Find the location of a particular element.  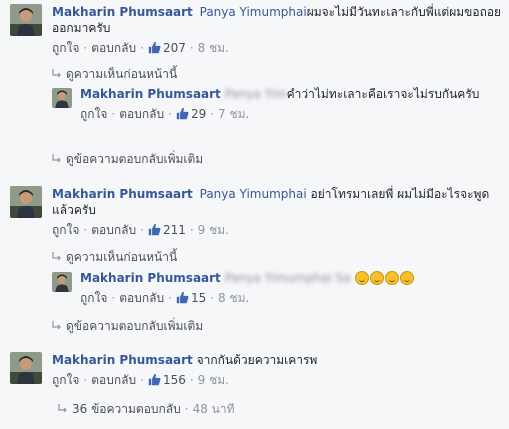

reply-actions: ถูกใจ · ตอบกลับ · 15 · 8 ชม. is located at coordinates (291, 299).